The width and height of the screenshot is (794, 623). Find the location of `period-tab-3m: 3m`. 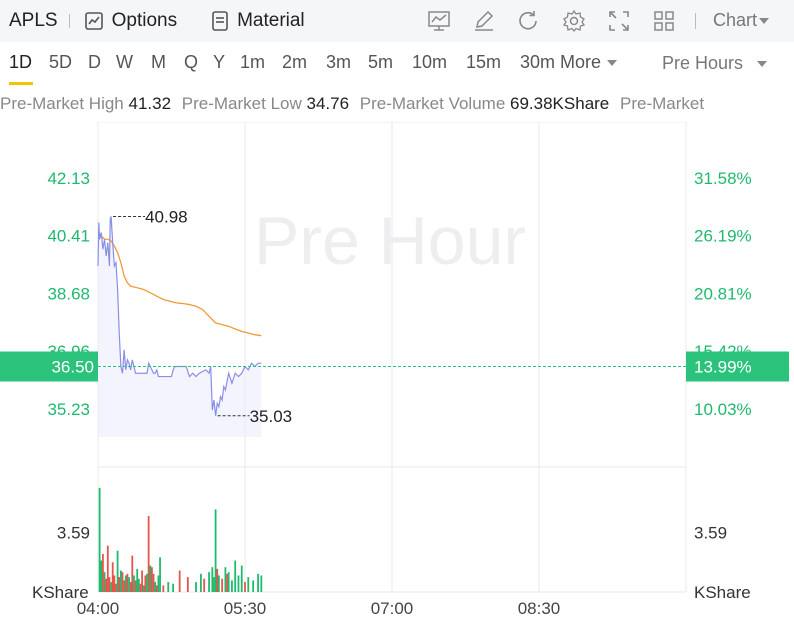

period-tab-3m: 3m is located at coordinates (338, 62).